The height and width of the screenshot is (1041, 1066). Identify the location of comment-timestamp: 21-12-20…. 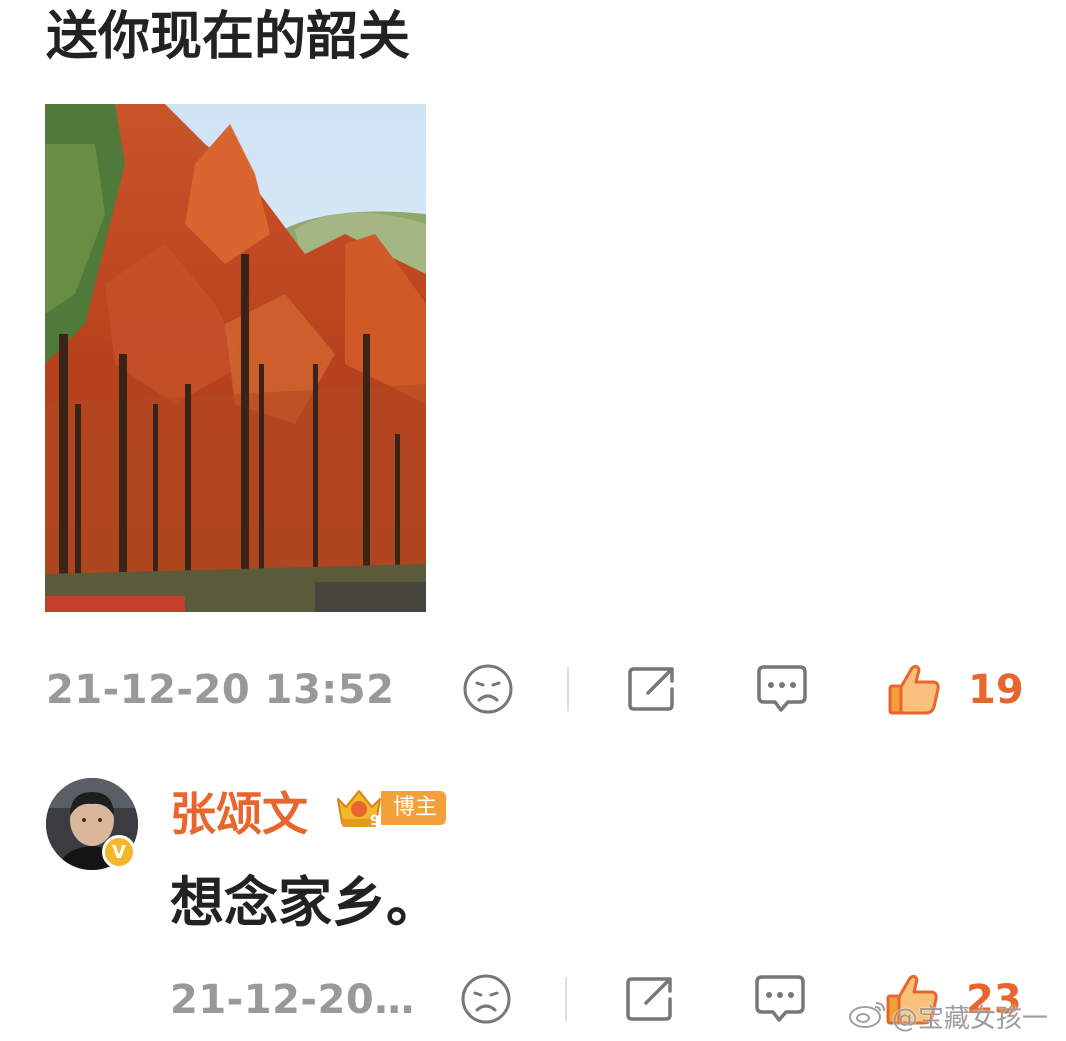
(292, 1000).